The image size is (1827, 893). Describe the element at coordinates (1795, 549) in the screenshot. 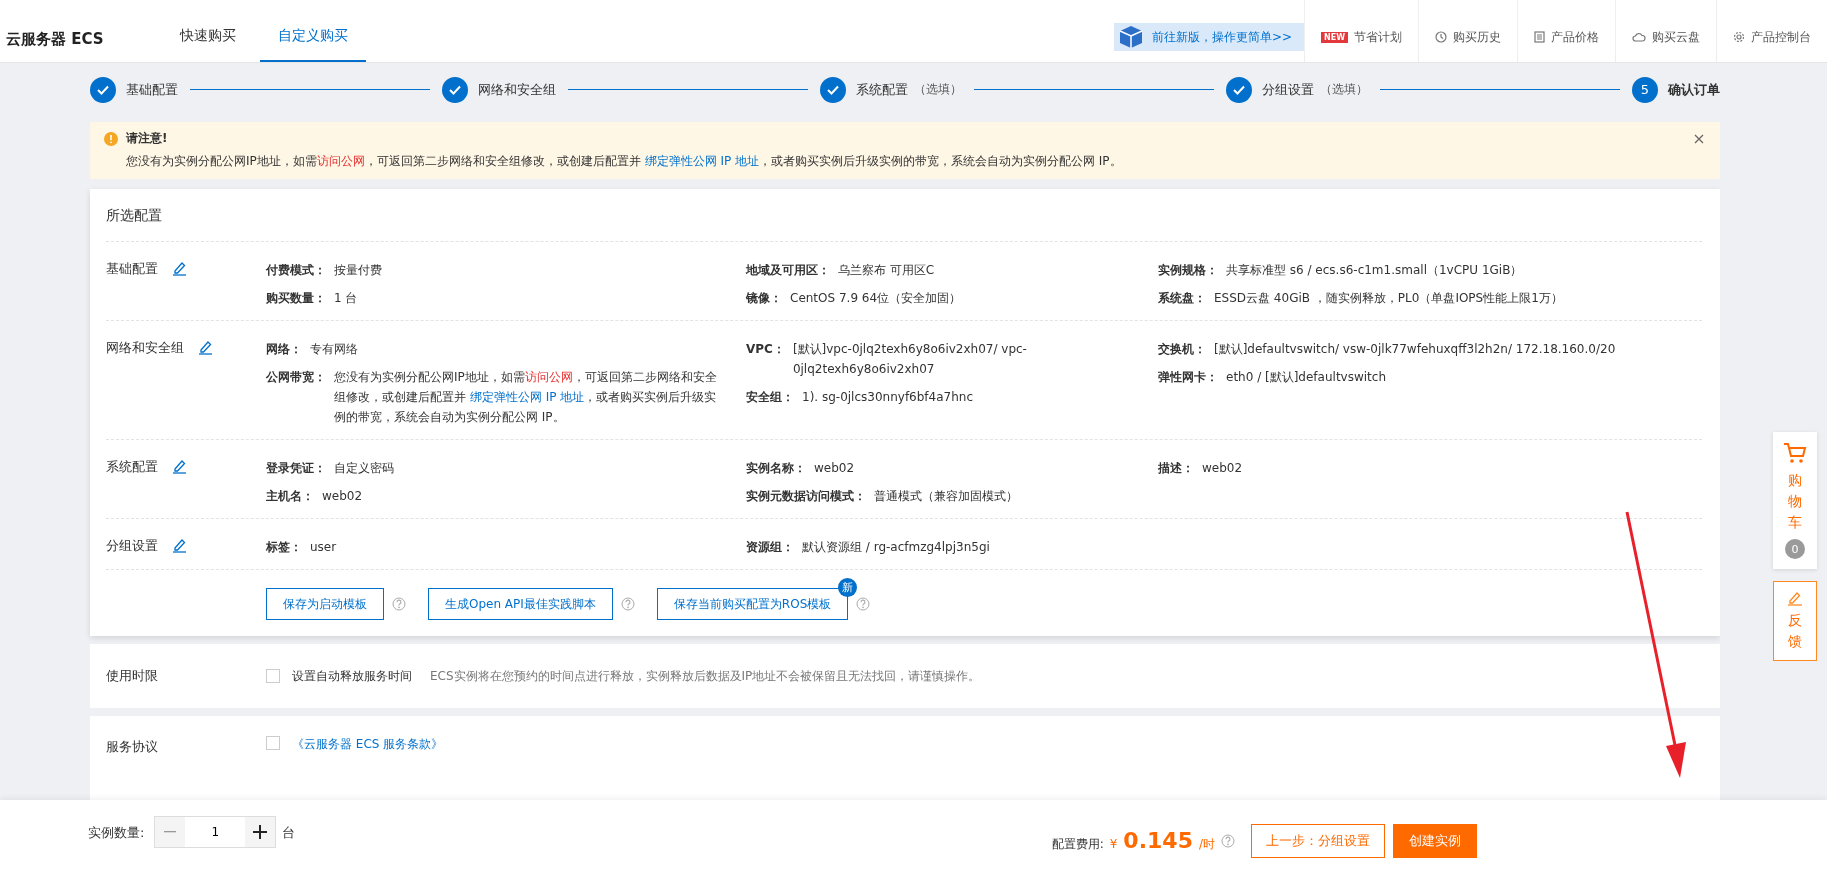

I see `cart-count: 0` at that location.